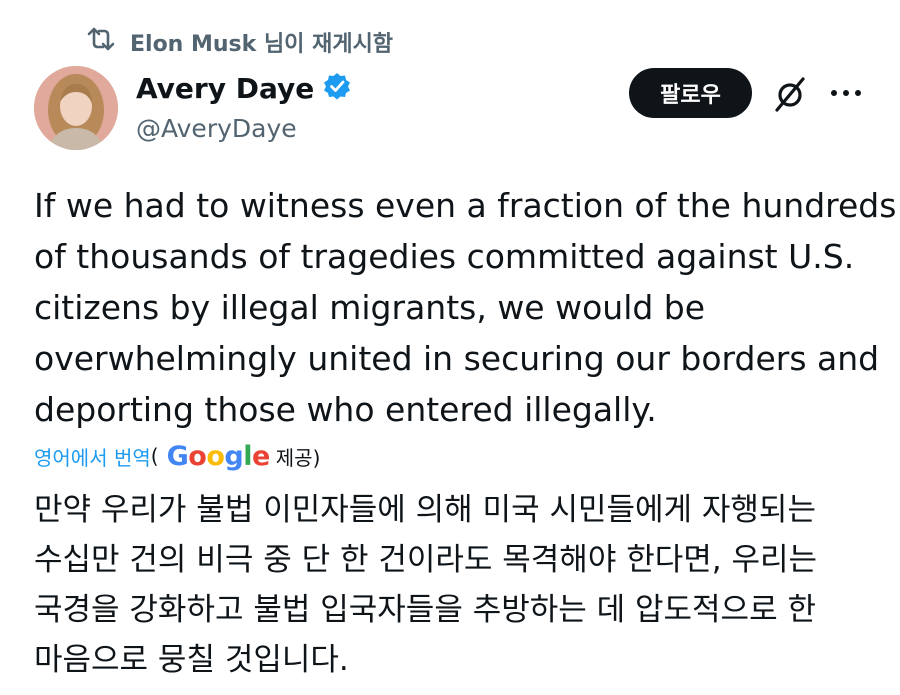 Image resolution: width=900 pixels, height=695 pixels. I want to click on open-paren: (, so click(154, 456).